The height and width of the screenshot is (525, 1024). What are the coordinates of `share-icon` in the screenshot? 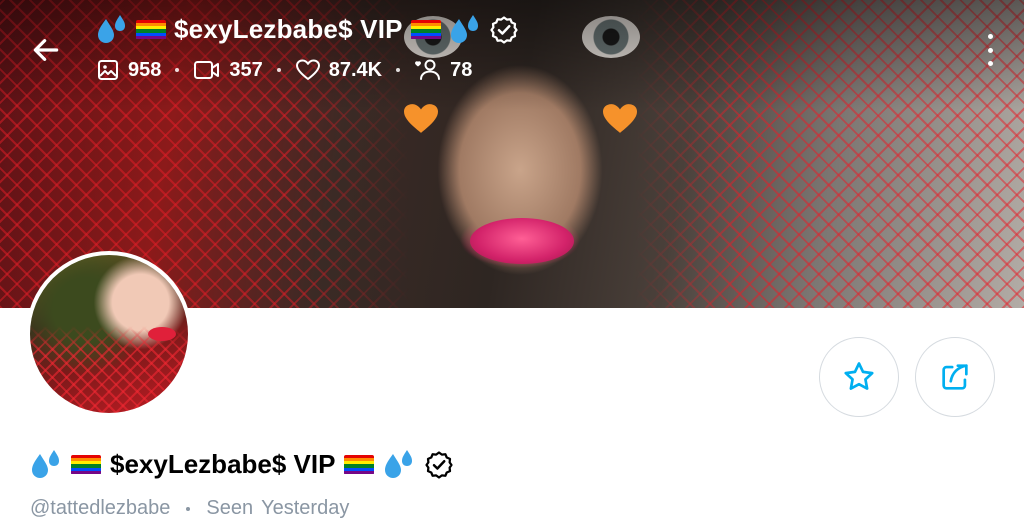 It's located at (955, 377).